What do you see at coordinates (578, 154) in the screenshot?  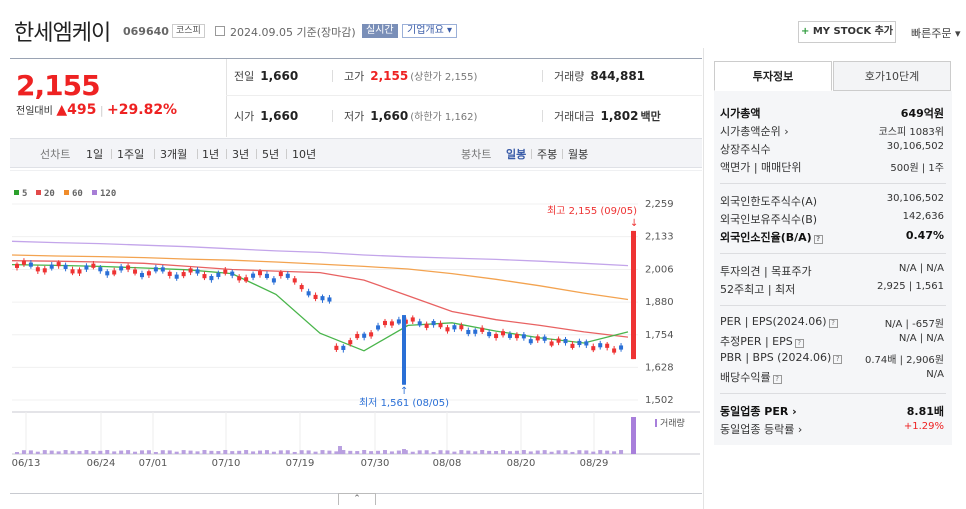 I see `tab-monthly: 월봉` at bounding box center [578, 154].